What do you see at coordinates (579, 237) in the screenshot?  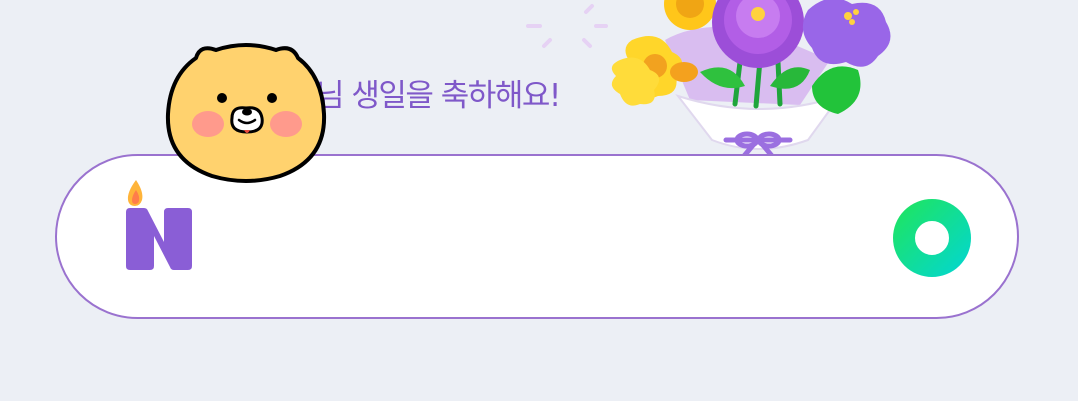 I see `search-input` at bounding box center [579, 237].